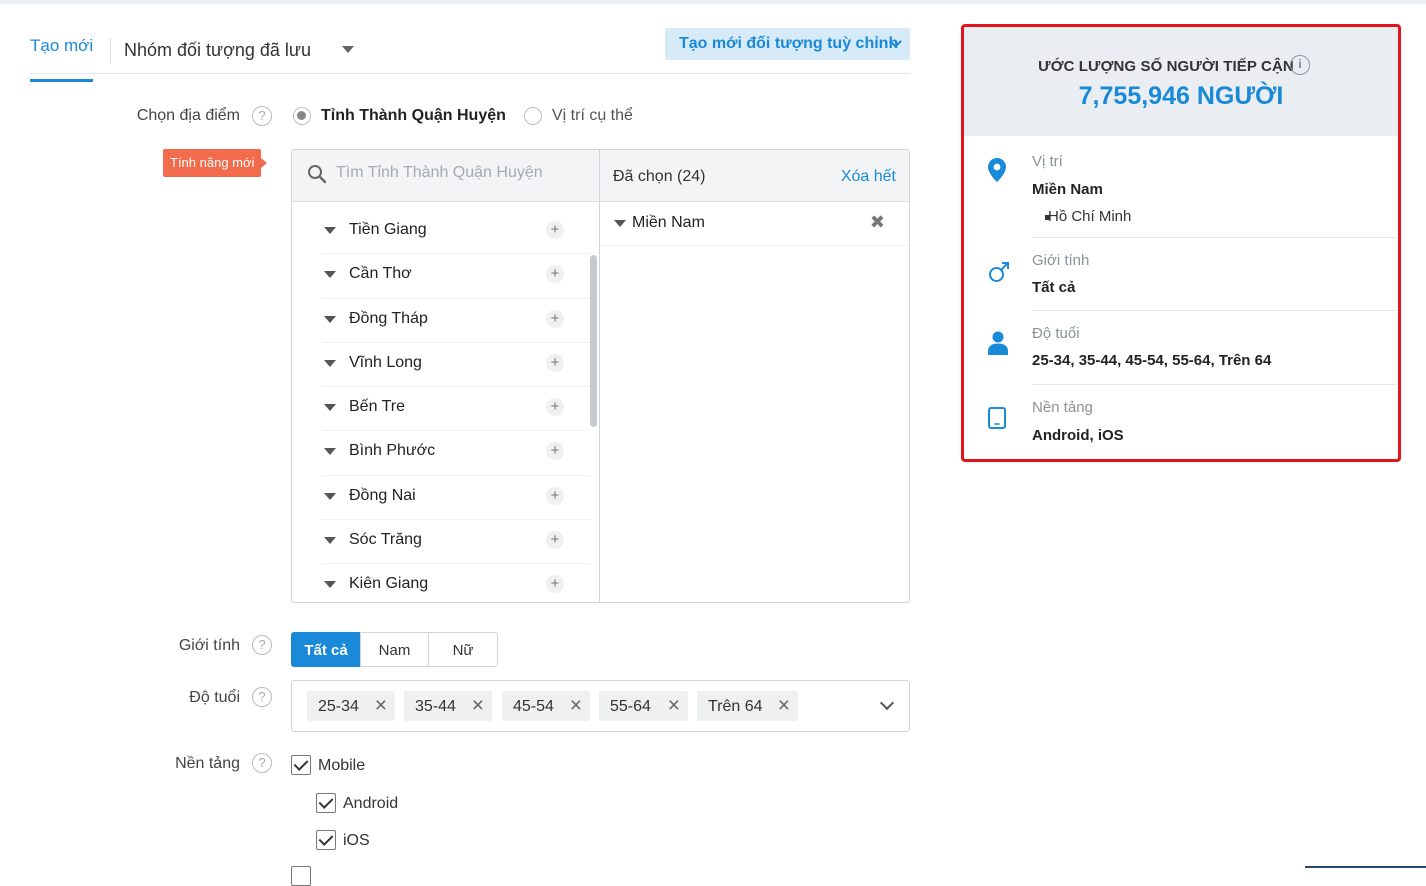 This screenshot has width=1426, height=886. I want to click on gender-all-button: Tất cả, so click(326, 649).